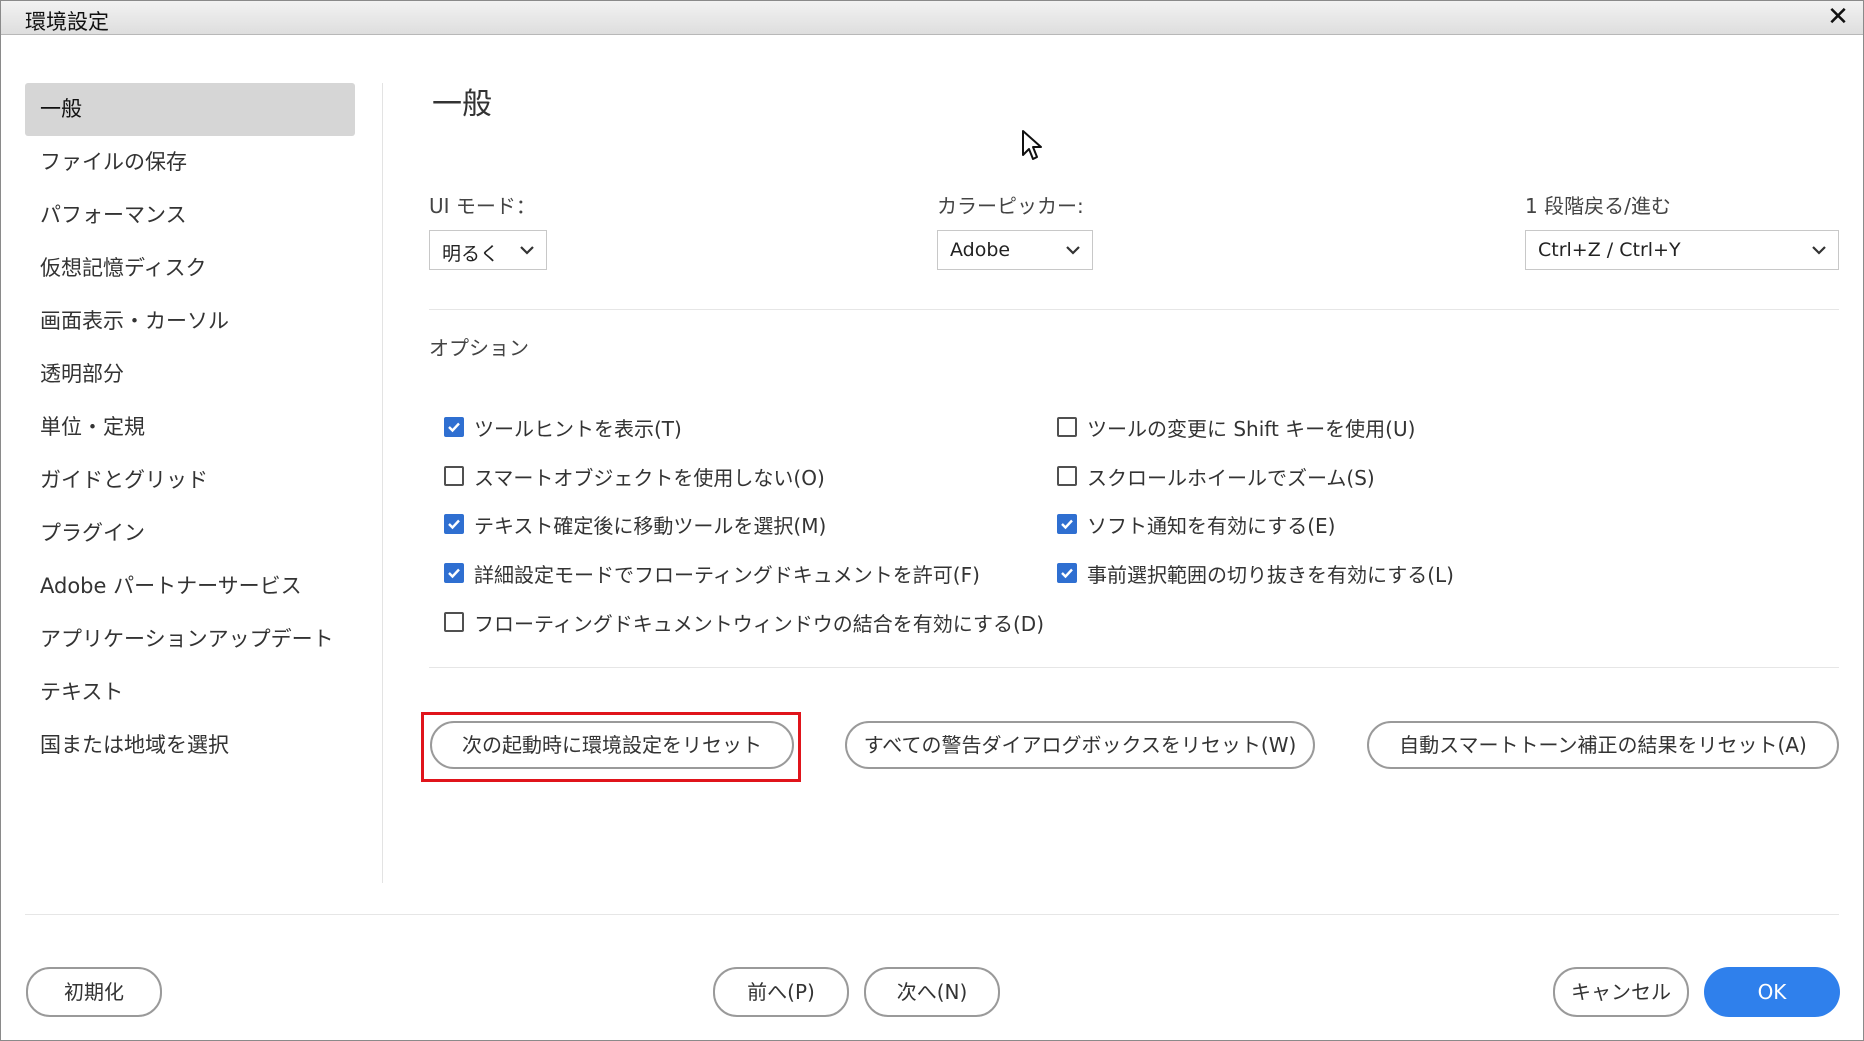  I want to click on option-label: スマートオブジェクトを使用しない(O), so click(649, 478).